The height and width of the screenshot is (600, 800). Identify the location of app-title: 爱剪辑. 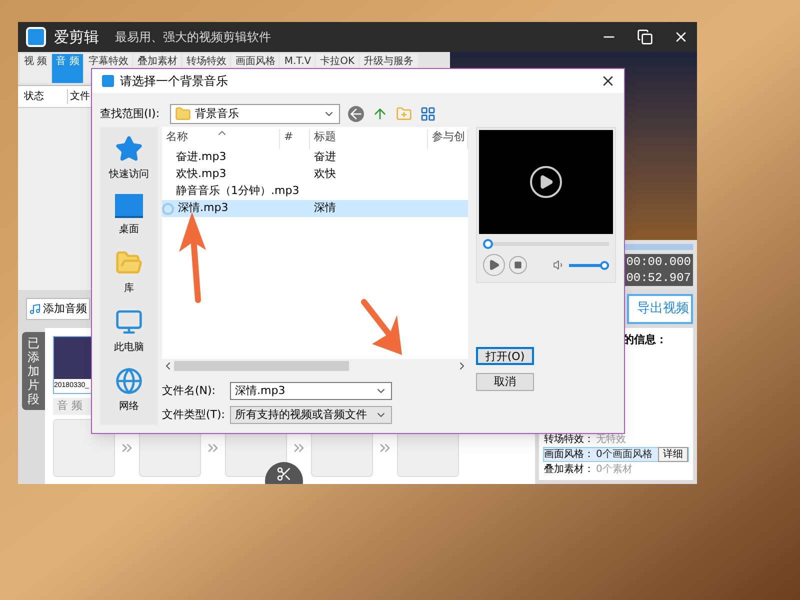
(76, 37).